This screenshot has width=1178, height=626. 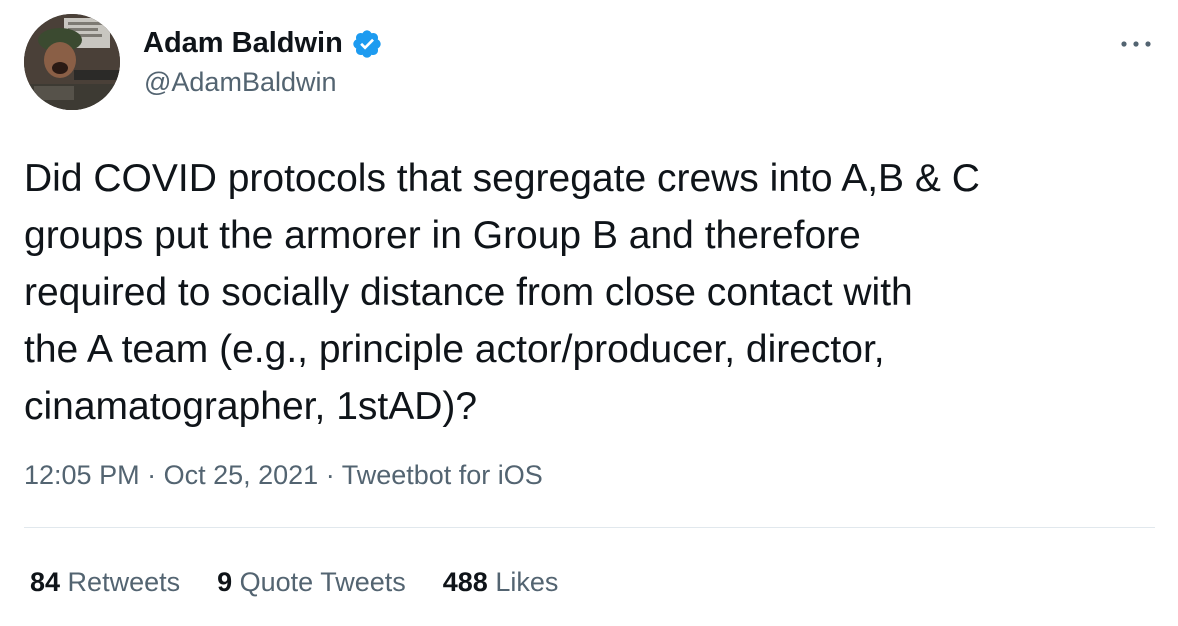 What do you see at coordinates (319, 582) in the screenshot?
I see `quote-tweets-label: Quote Tweets` at bounding box center [319, 582].